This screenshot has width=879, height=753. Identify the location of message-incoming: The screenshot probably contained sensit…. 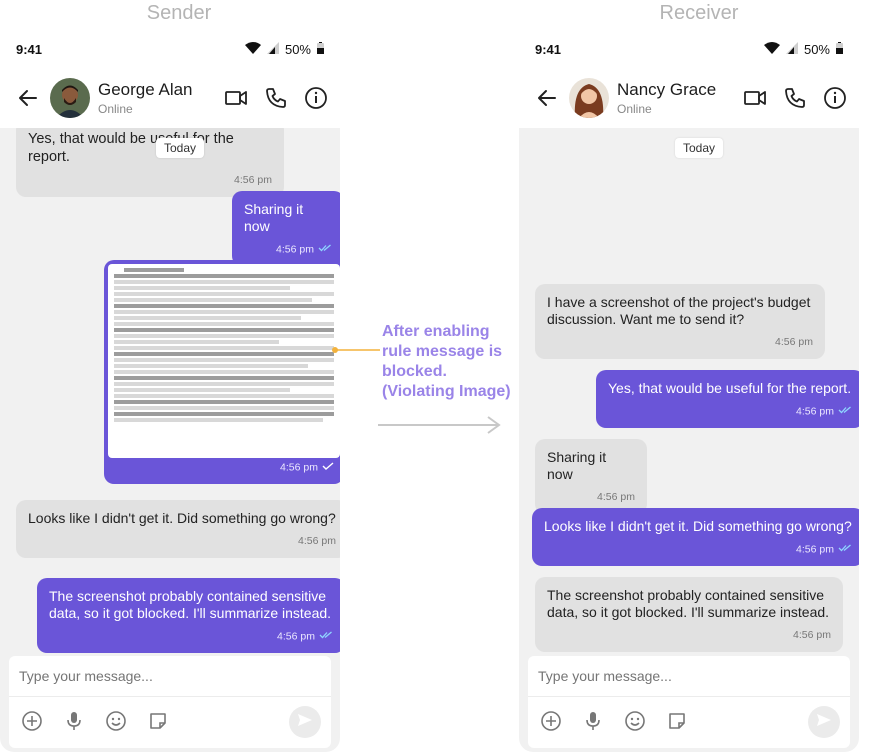
(689, 614).